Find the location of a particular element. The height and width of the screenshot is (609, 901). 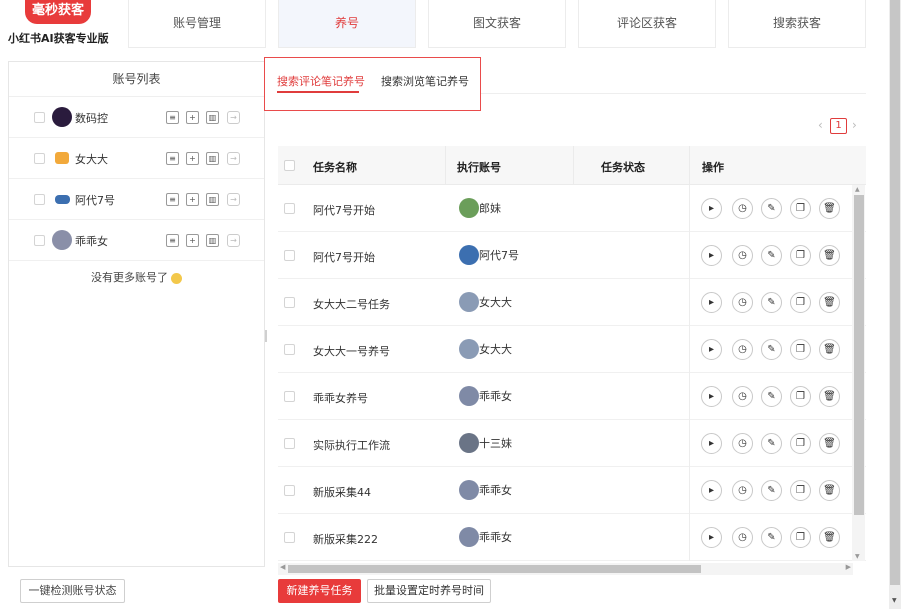

smile-emoji-icon is located at coordinates (176, 278).